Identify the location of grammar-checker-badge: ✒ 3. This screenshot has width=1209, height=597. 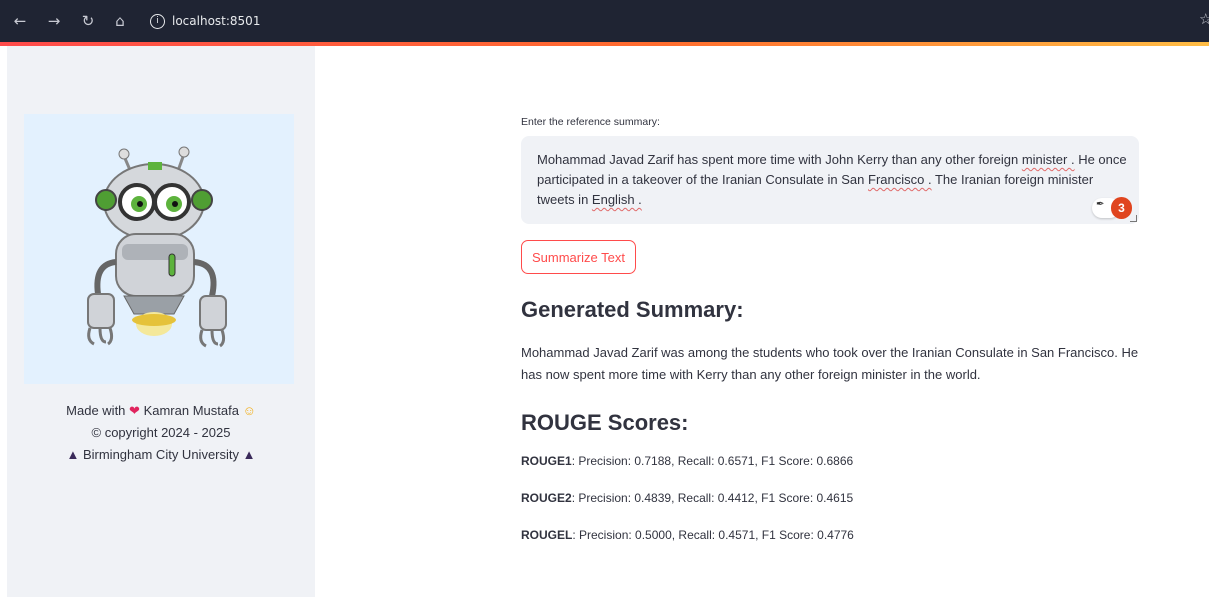
(1113, 208).